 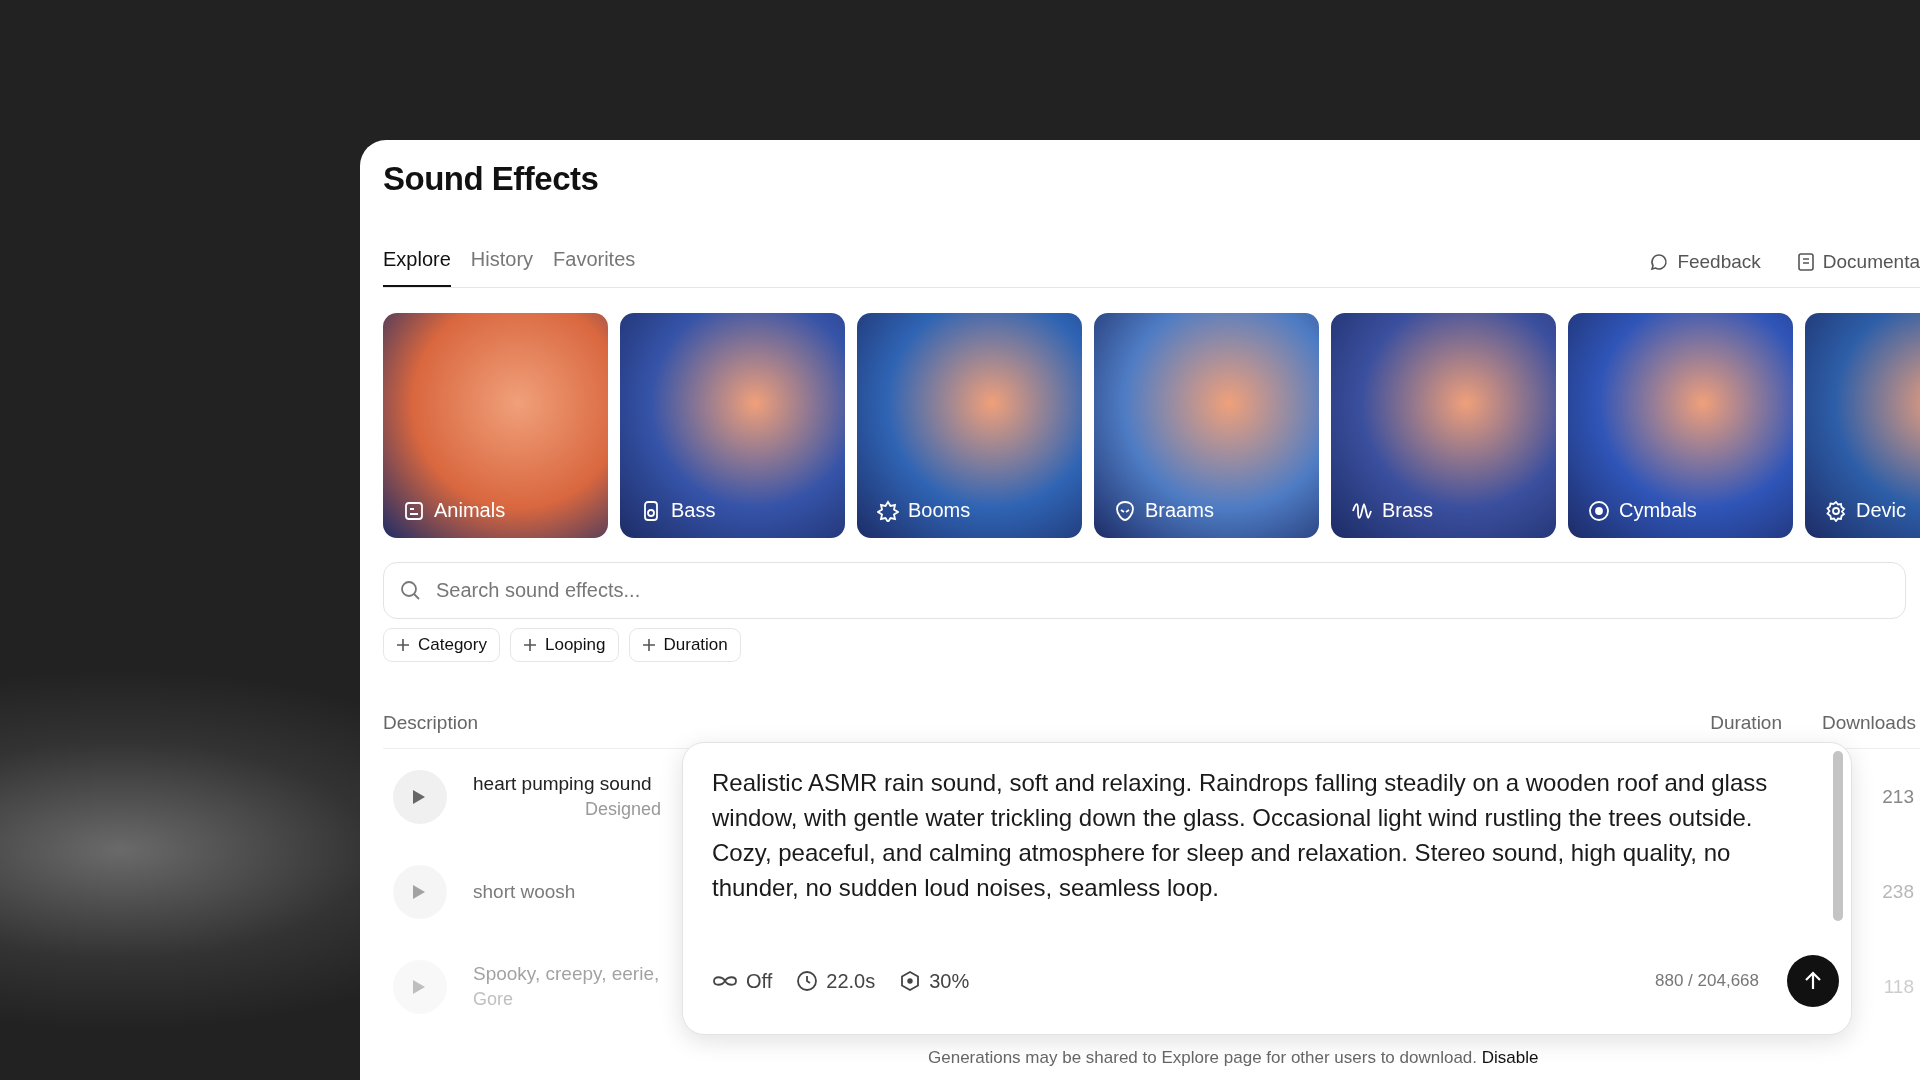 What do you see at coordinates (623, 809) in the screenshot?
I see `sound-category: Designed` at bounding box center [623, 809].